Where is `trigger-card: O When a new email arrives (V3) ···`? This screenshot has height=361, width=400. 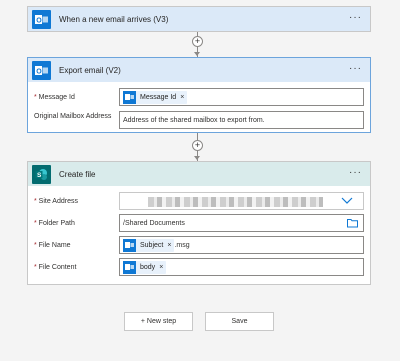
trigger-card: O When a new email arrives (V3) ··· is located at coordinates (199, 19).